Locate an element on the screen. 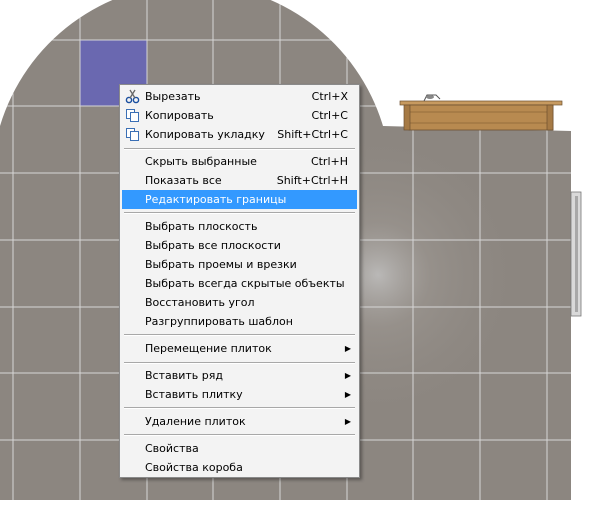  menu-item: Выбрать все плоскости is located at coordinates (239, 245).